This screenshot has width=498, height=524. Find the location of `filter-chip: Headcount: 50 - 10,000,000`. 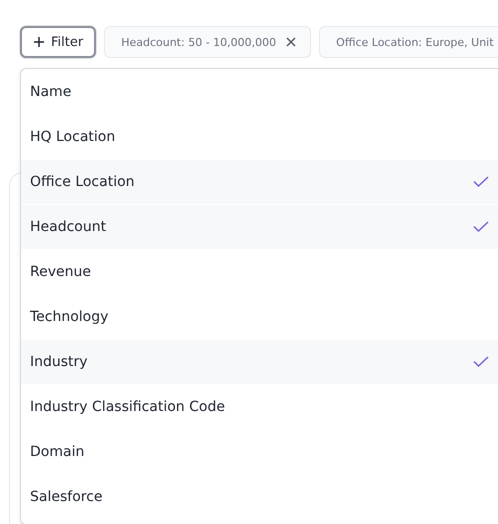

filter-chip: Headcount: 50 - 10,000,000 is located at coordinates (208, 42).